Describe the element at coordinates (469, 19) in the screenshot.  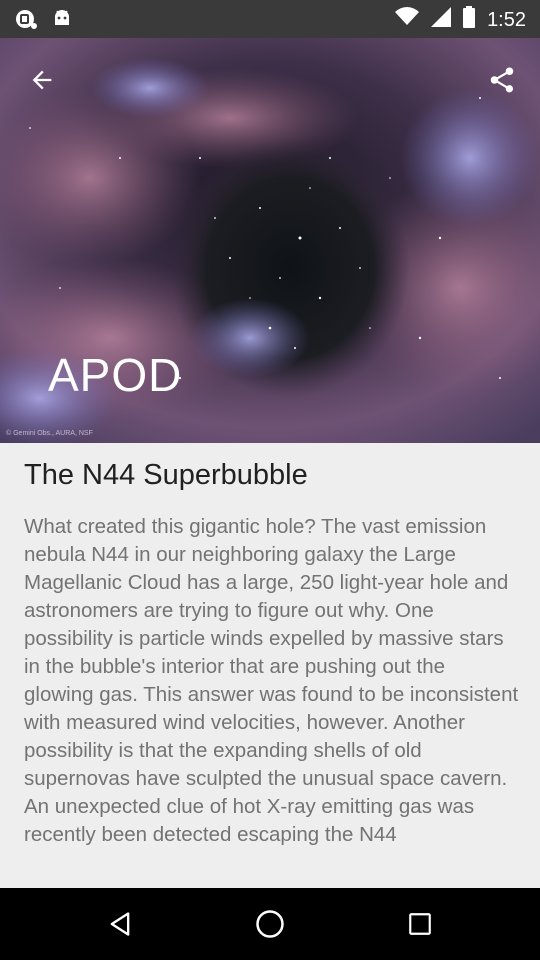
I see `battery-icon` at that location.